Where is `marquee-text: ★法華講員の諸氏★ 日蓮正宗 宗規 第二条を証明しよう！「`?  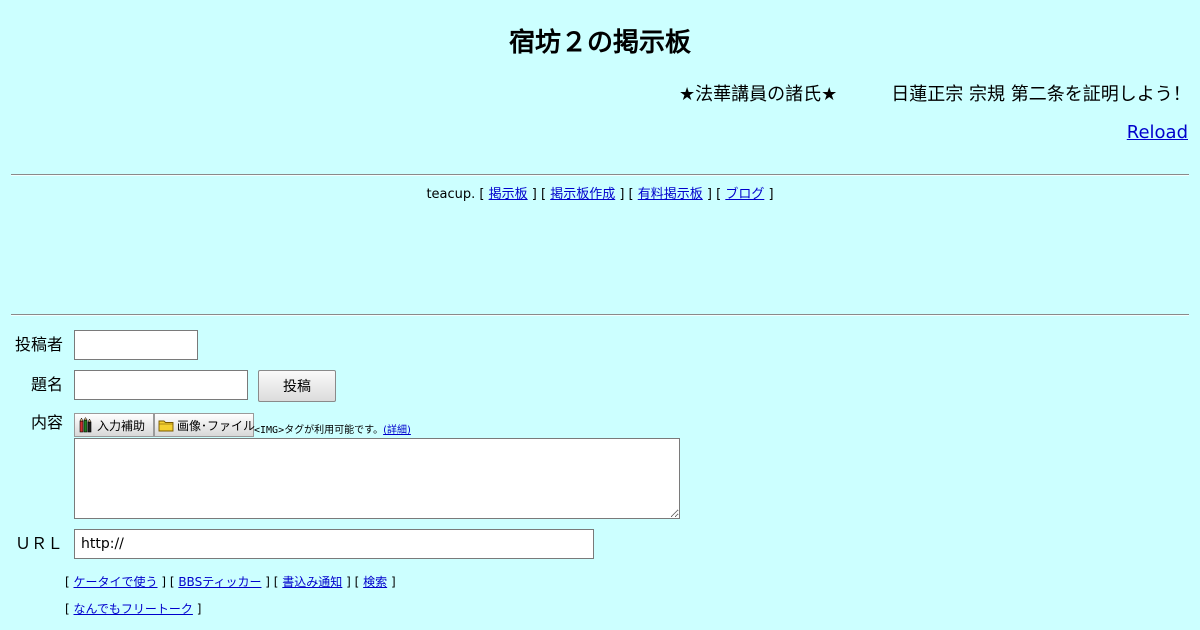
marquee-text: ★法華講員の諸氏★ 日蓮正宗 宗規 第二条を証明しよう！「 is located at coordinates (939, 95).